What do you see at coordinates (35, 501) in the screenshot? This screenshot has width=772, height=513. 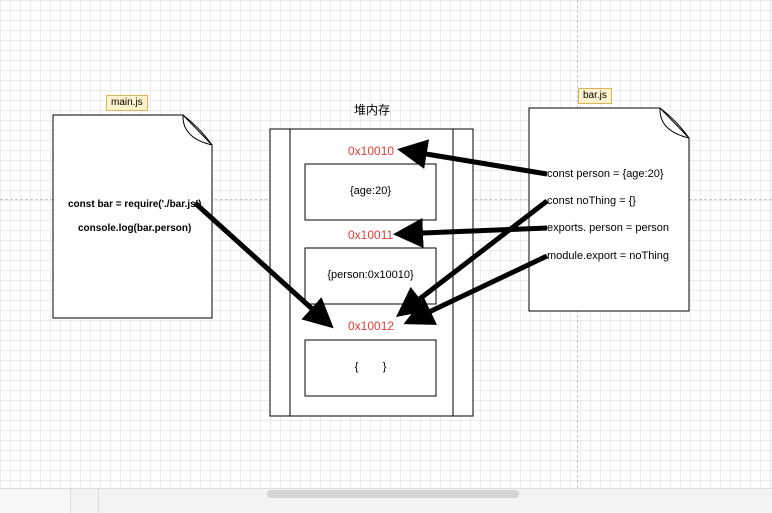 I see `page-tab` at bounding box center [35, 501].